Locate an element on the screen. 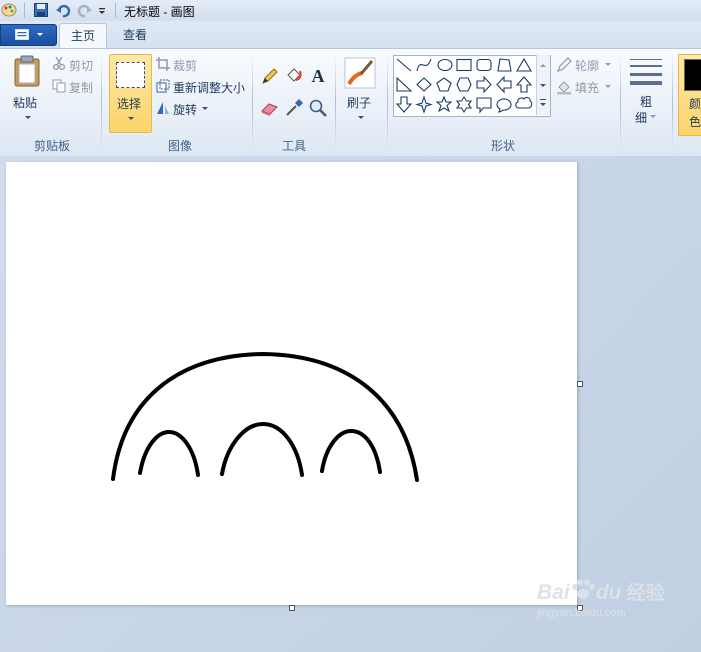  cut-button: 剪切 is located at coordinates (81, 65).